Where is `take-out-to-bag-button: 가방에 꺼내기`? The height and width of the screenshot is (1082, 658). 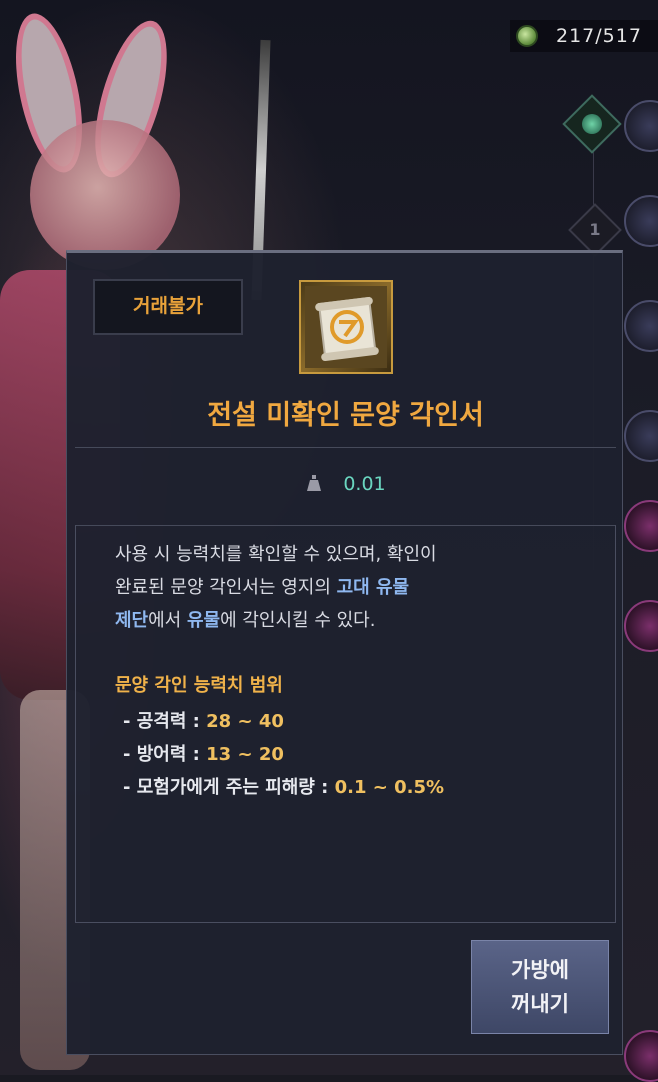 take-out-to-bag-button: 가방에 꺼내기 is located at coordinates (540, 987).